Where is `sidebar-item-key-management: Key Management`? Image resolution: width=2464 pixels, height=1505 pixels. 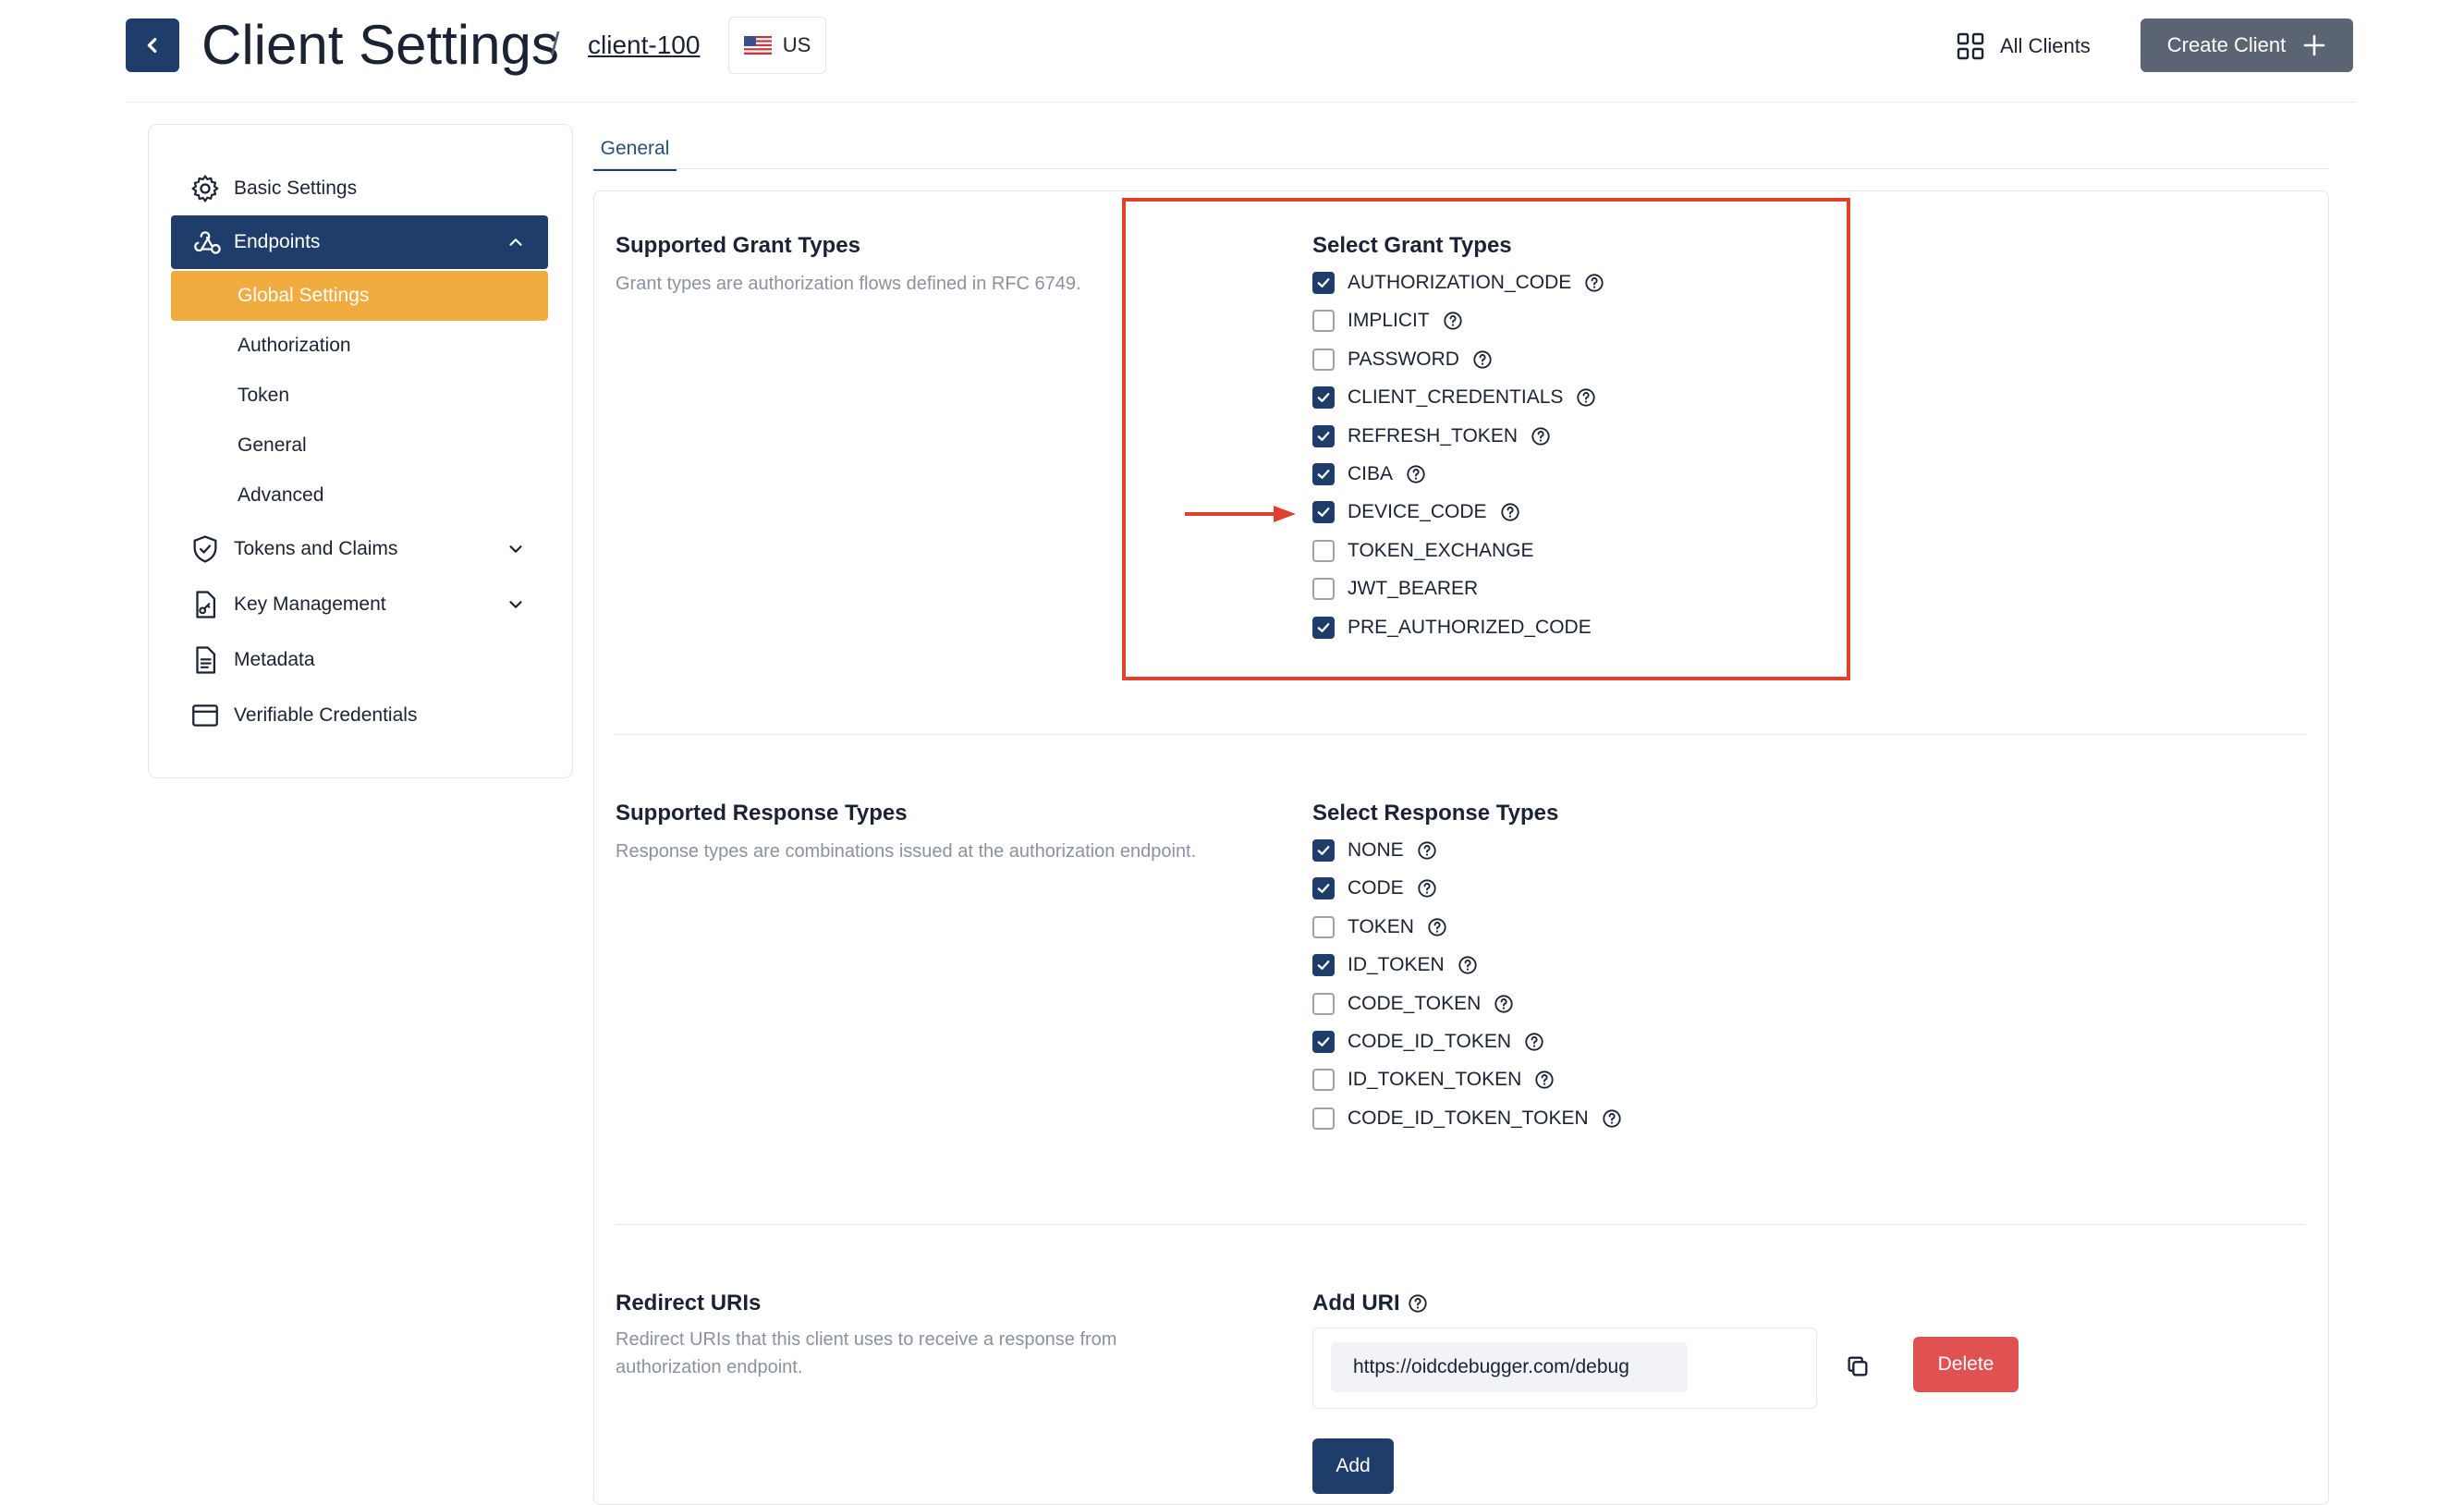 sidebar-item-key-management: Key Management is located at coordinates (359, 604).